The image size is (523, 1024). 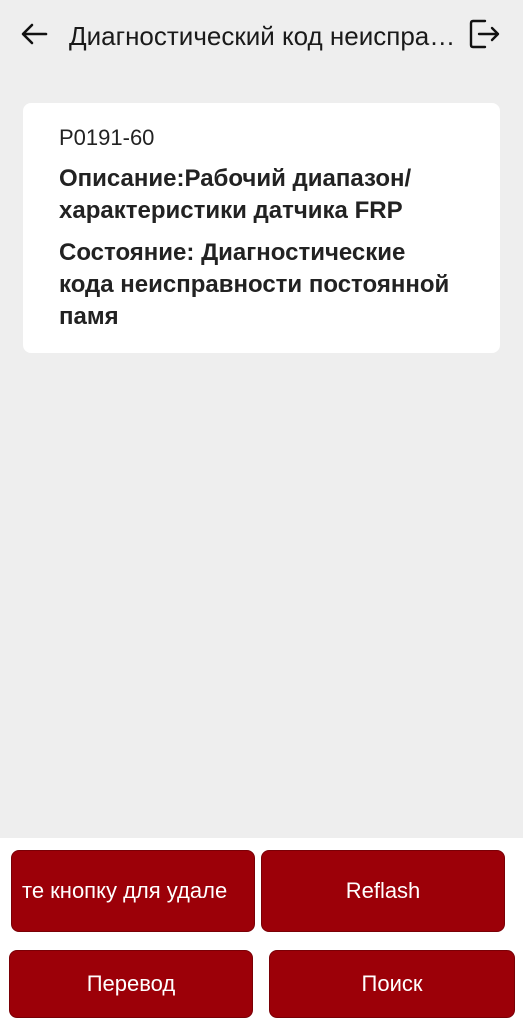 I want to click on back-button, so click(x=34, y=34).